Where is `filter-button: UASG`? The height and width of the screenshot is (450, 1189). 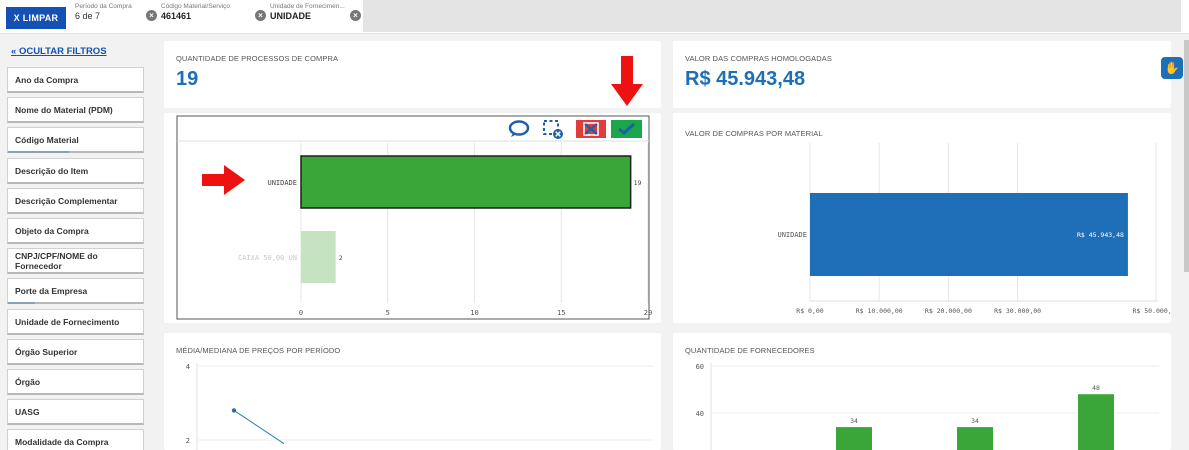 filter-button: UASG is located at coordinates (75, 412).